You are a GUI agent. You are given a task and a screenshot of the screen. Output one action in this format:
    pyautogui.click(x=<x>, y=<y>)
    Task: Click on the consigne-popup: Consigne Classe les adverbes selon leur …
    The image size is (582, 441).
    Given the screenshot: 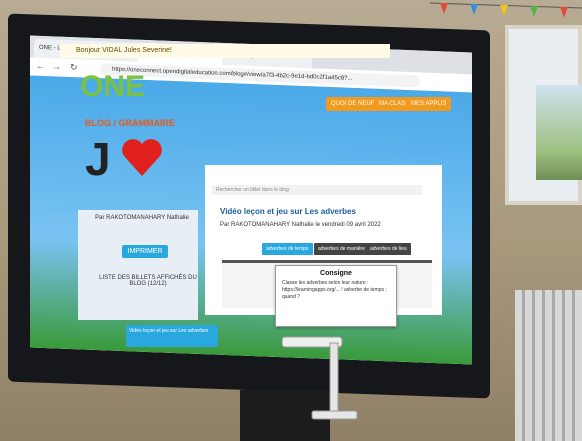 What is the action you would take?
    pyautogui.click(x=336, y=296)
    